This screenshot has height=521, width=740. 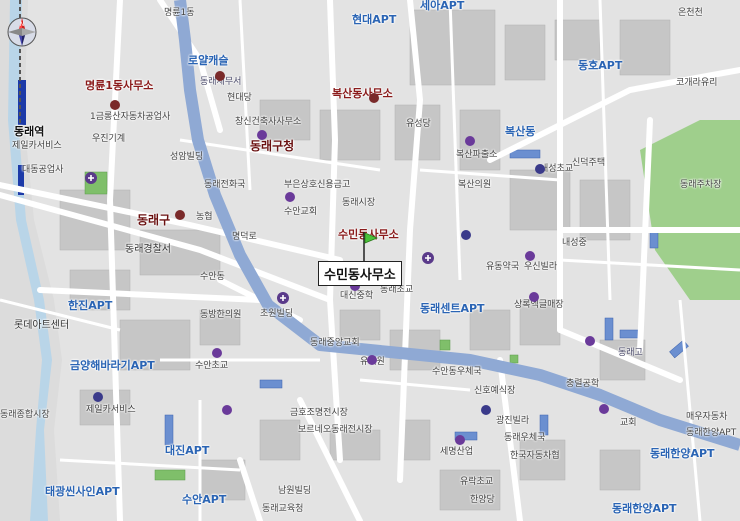 What do you see at coordinates (360, 273) in the screenshot?
I see `poi-callout: 수민동사무소` at bounding box center [360, 273].